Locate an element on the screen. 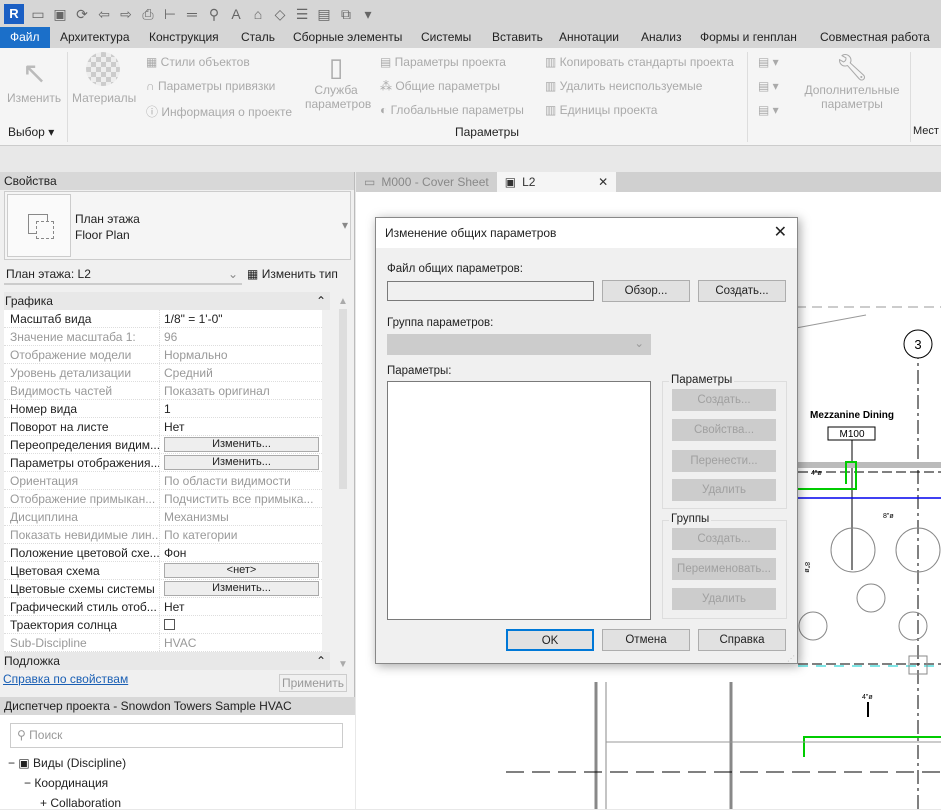  ribbon-tab: Системы is located at coordinates (446, 37).